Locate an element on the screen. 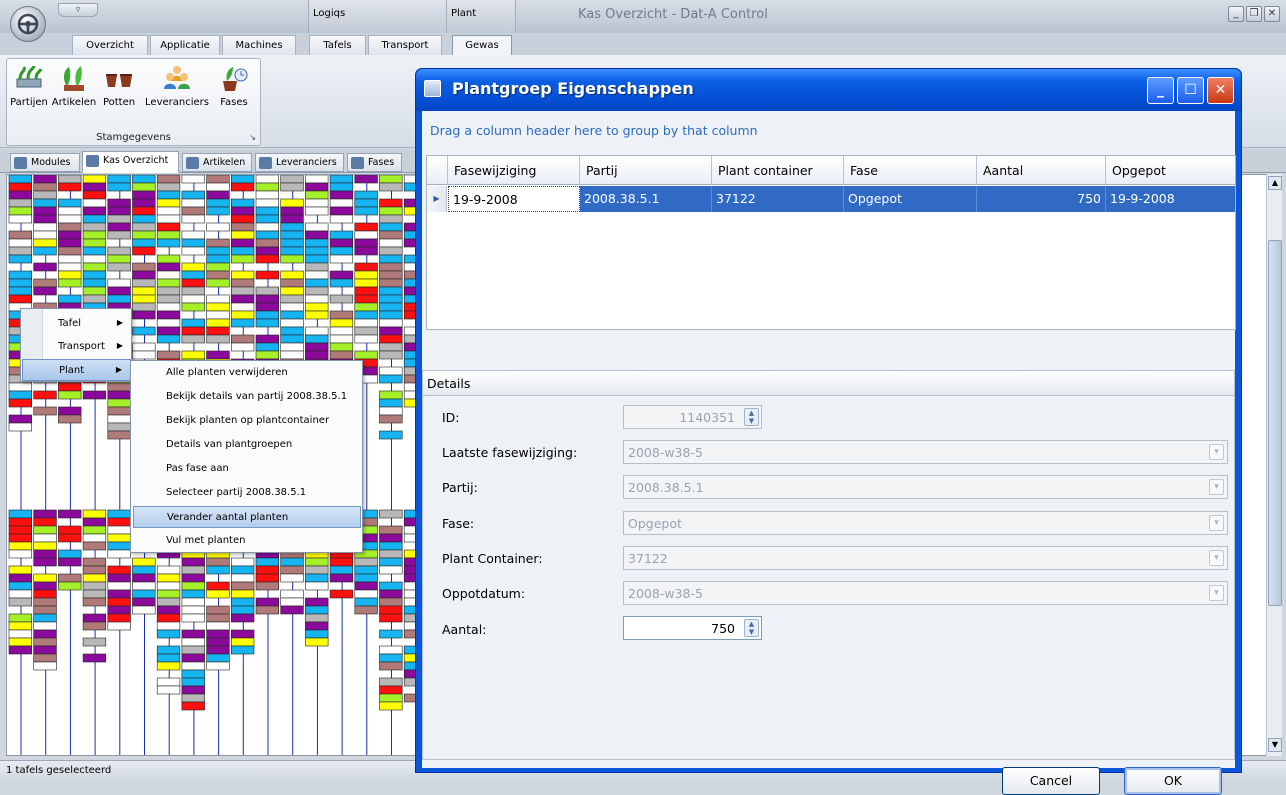  cell-fasewijziging: 19-9-2008 is located at coordinates (514, 199).